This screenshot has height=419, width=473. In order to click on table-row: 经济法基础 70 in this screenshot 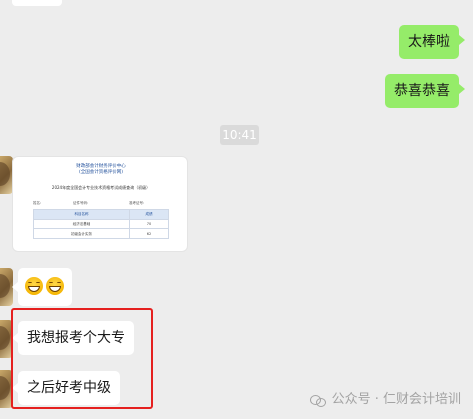, I will do `click(101, 224)`.